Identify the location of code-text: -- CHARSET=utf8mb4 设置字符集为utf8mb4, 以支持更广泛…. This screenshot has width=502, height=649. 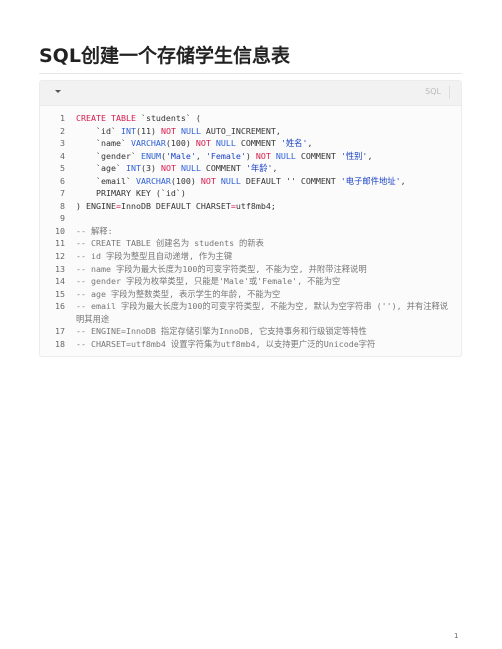
(268, 344).